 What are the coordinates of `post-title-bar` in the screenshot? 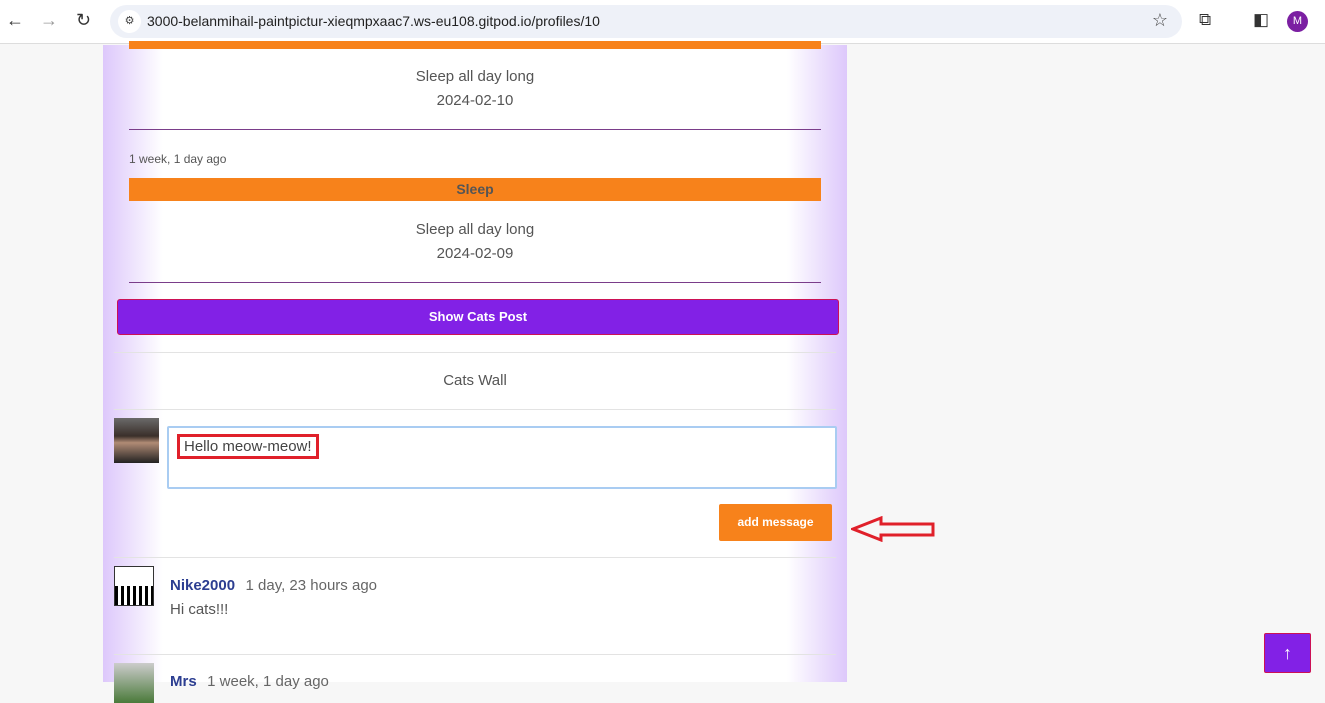 It's located at (475, 45).